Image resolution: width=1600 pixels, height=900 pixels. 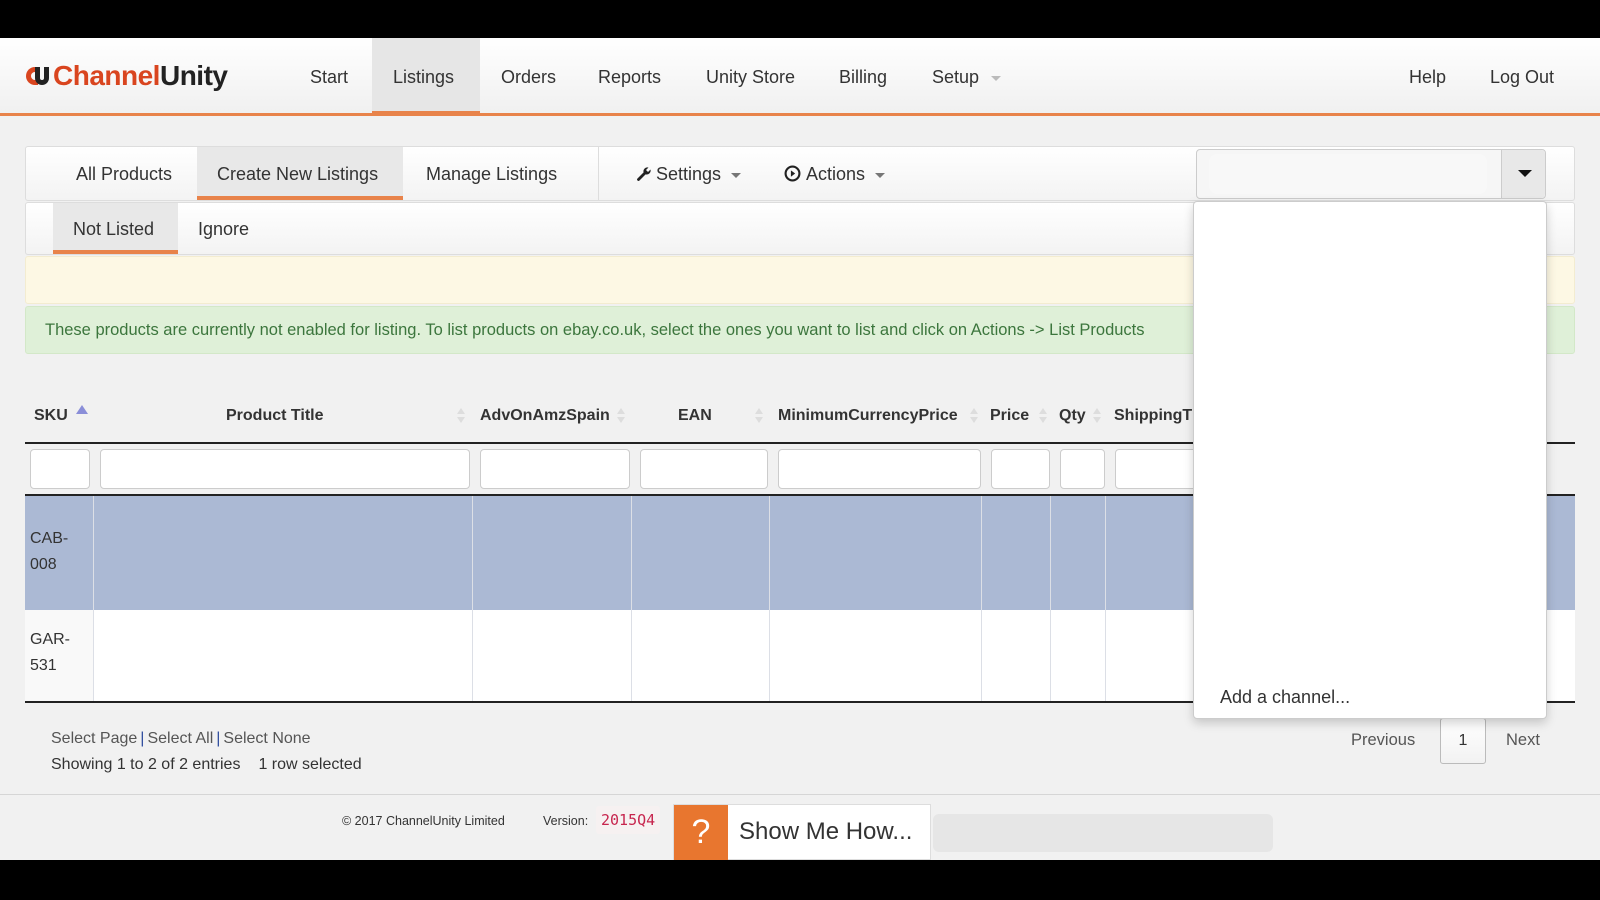 I want to click on column-header-minimum-currency-price: MinimumCurrencyPrice, so click(x=868, y=416).